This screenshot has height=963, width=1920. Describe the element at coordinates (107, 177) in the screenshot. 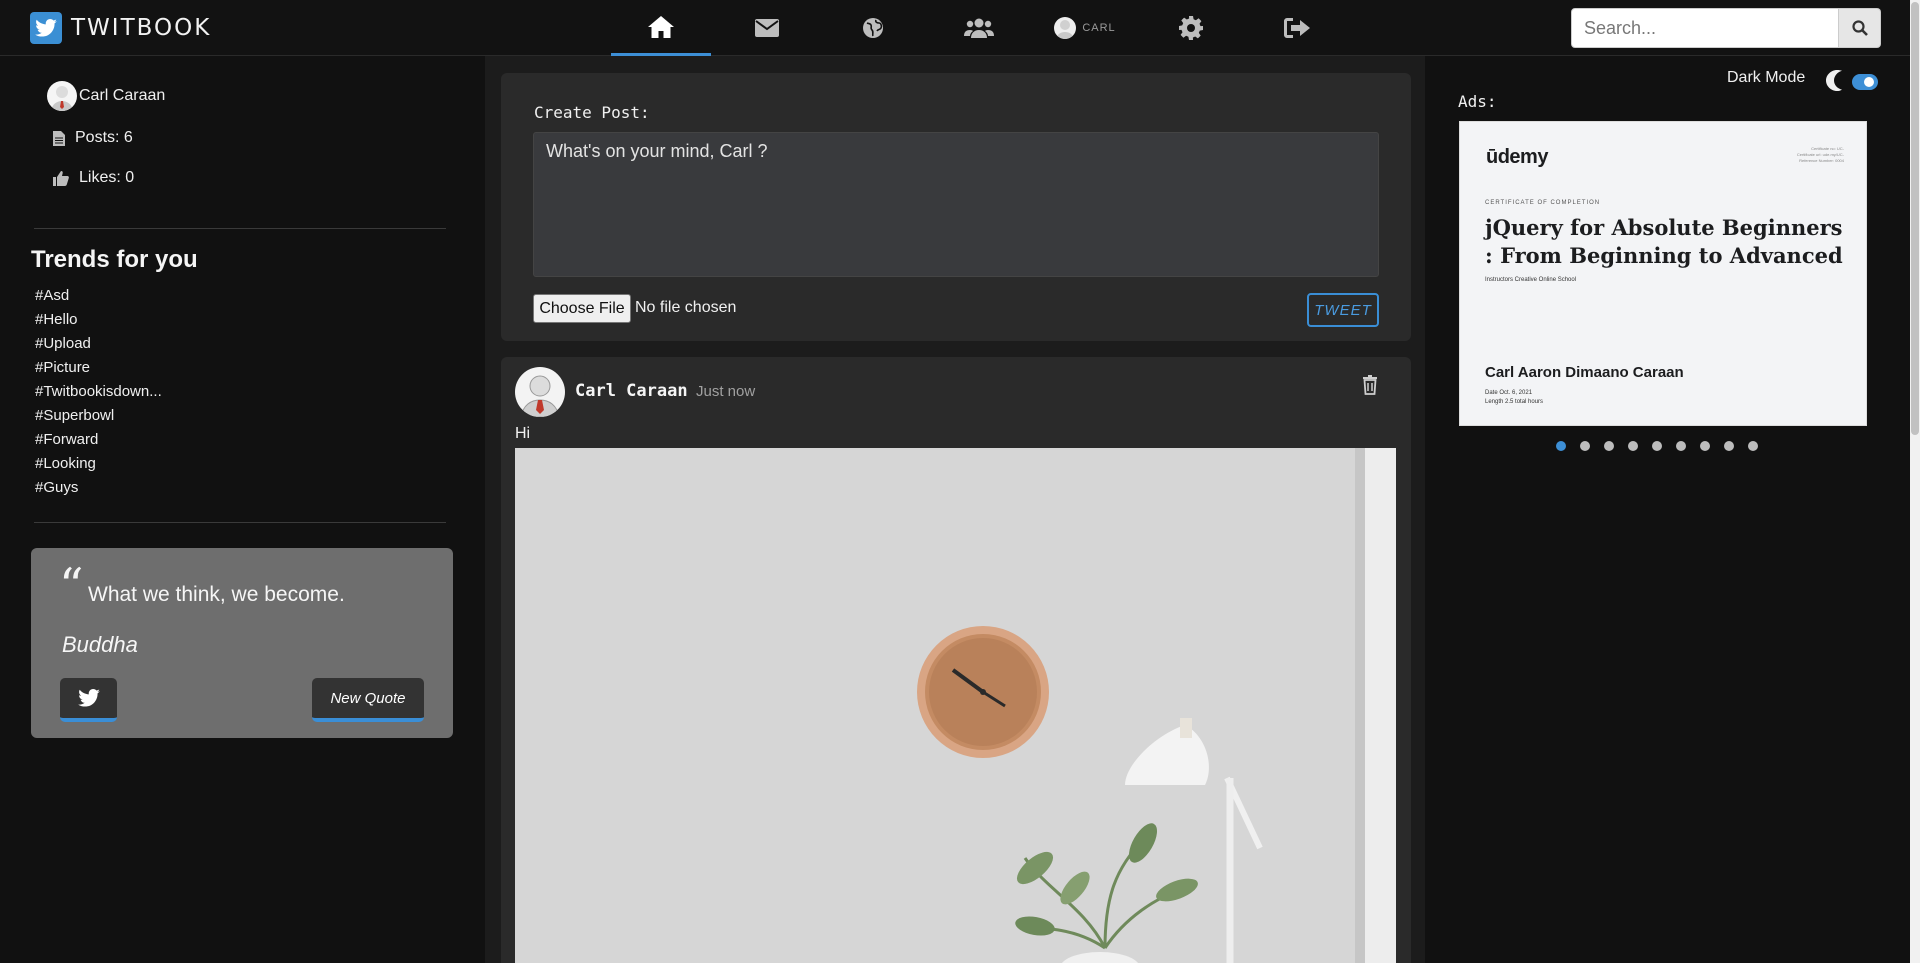

I see `likes-count: Likes: 0` at that location.